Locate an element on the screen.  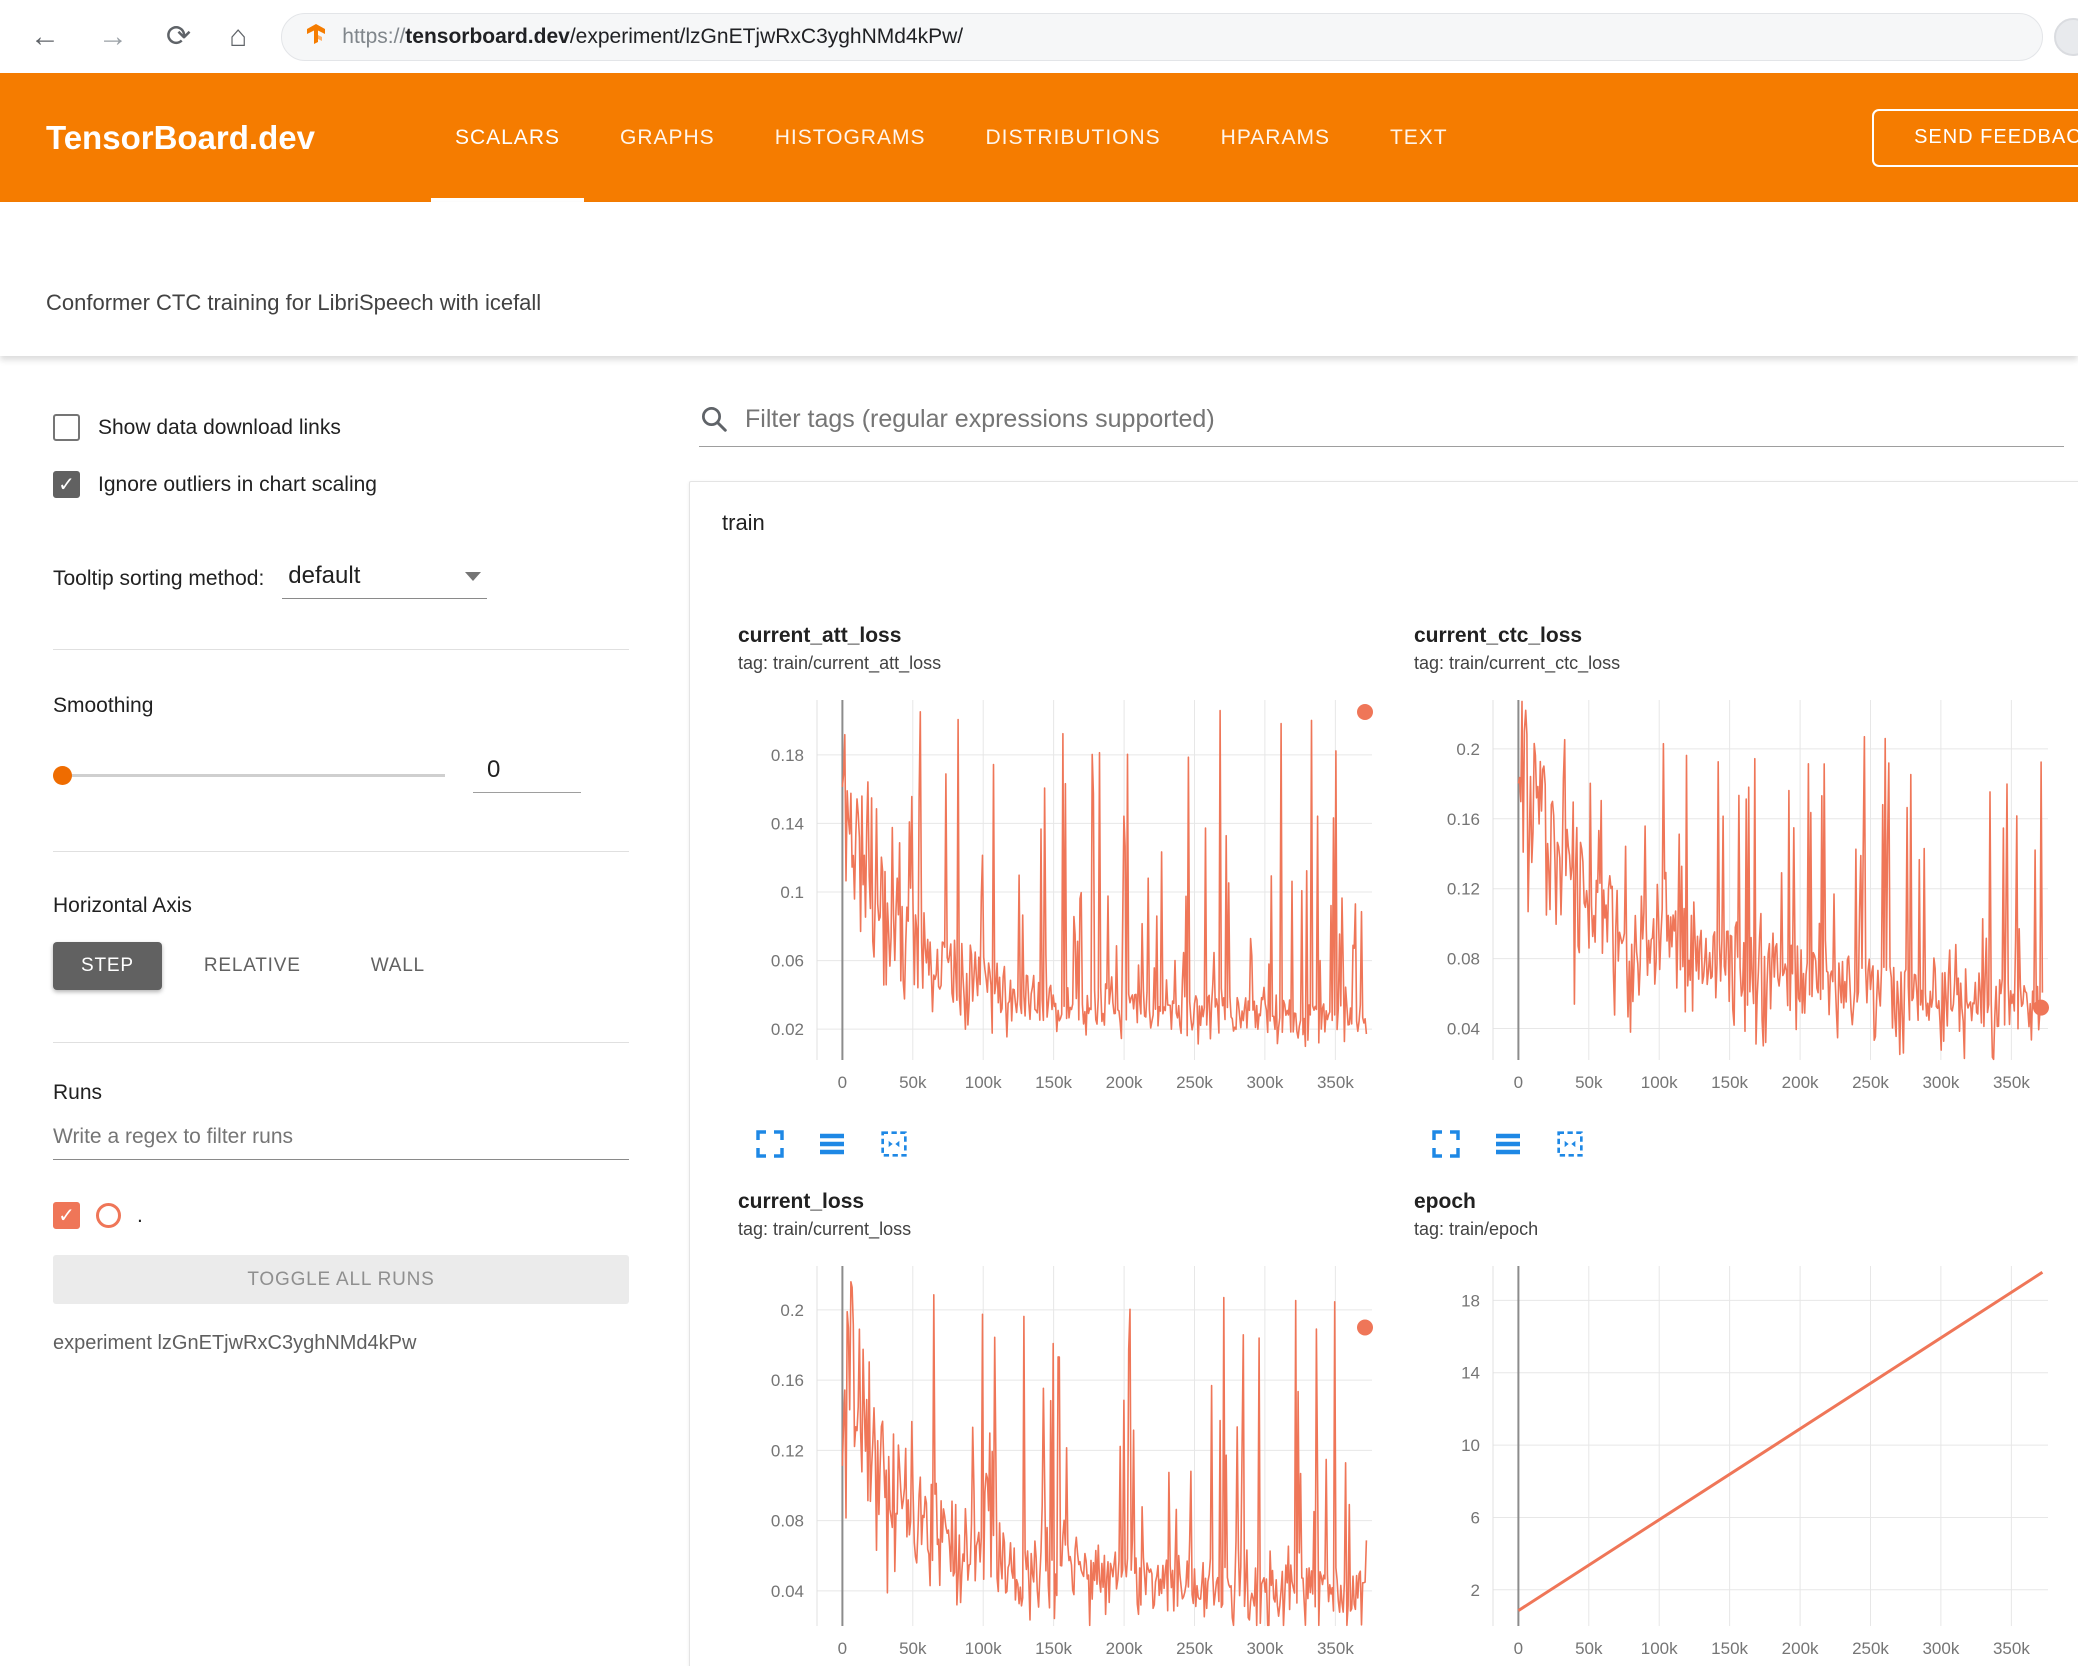
browser-nav-icons: ← → ⟳ ⌂ is located at coordinates (138, 36).